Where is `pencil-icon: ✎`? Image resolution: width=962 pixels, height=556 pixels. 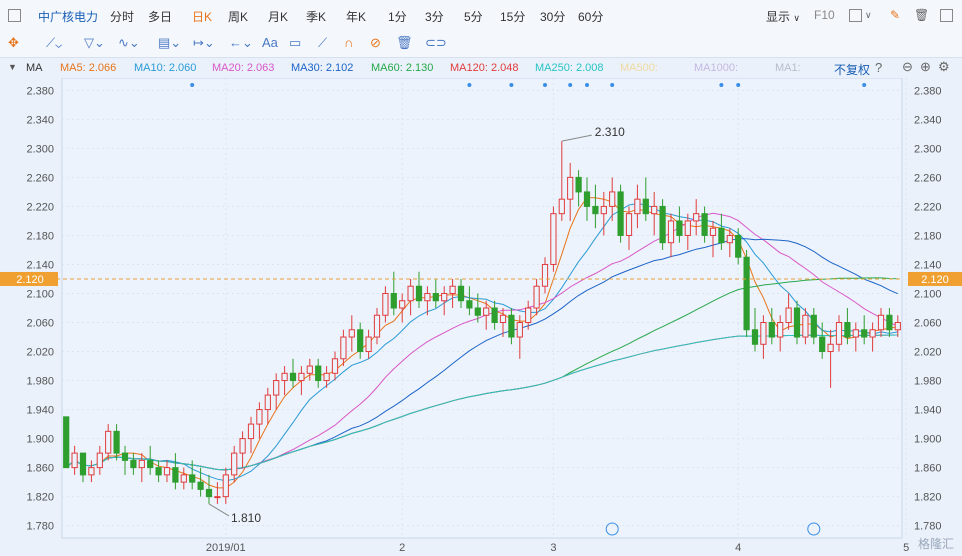
pencil-icon: ✎ is located at coordinates (895, 15).